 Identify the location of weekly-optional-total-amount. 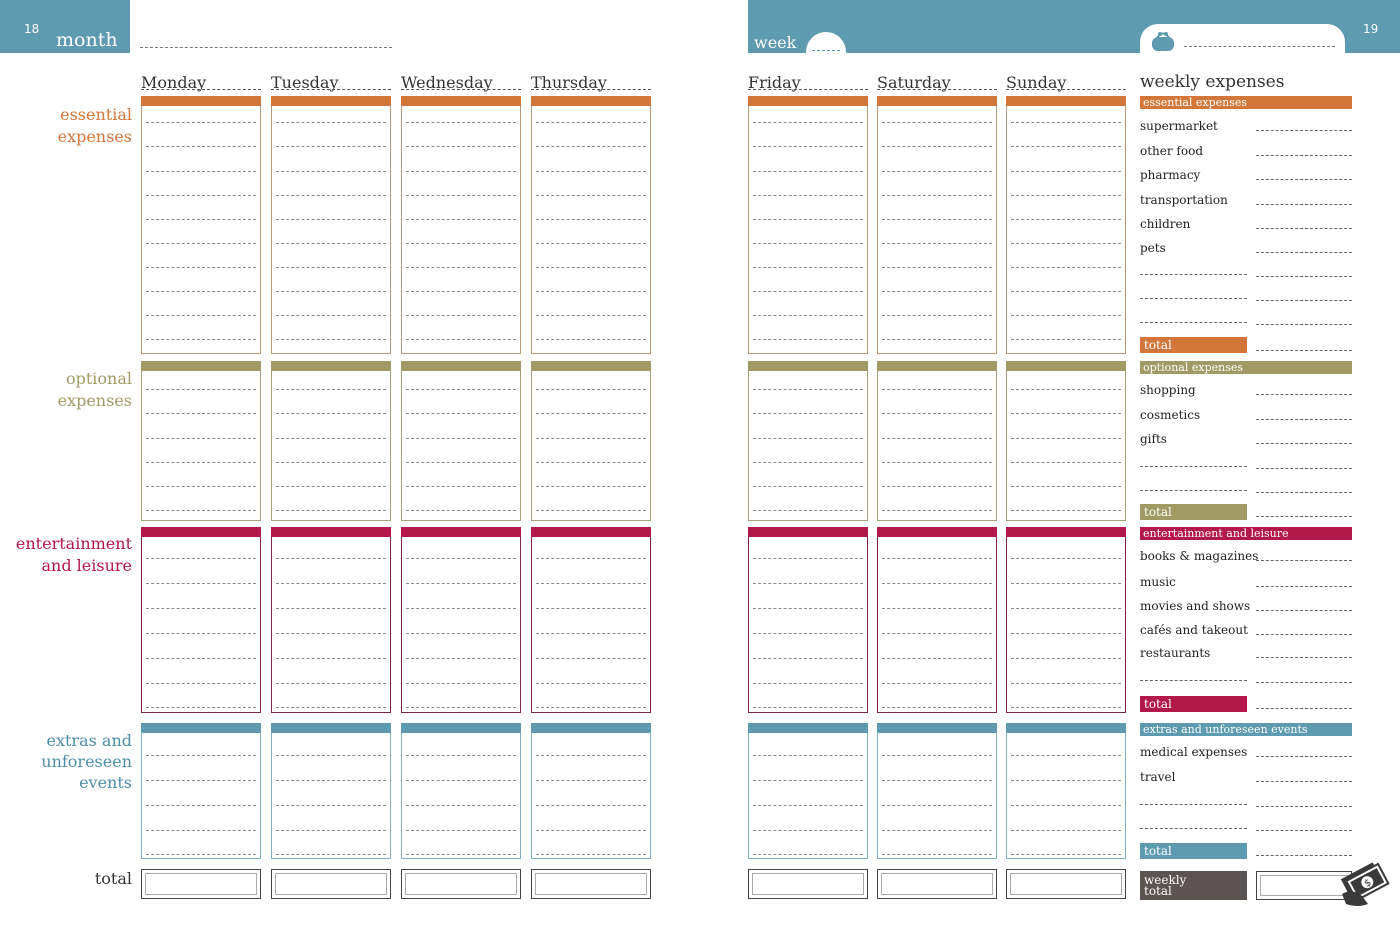
(1304, 516).